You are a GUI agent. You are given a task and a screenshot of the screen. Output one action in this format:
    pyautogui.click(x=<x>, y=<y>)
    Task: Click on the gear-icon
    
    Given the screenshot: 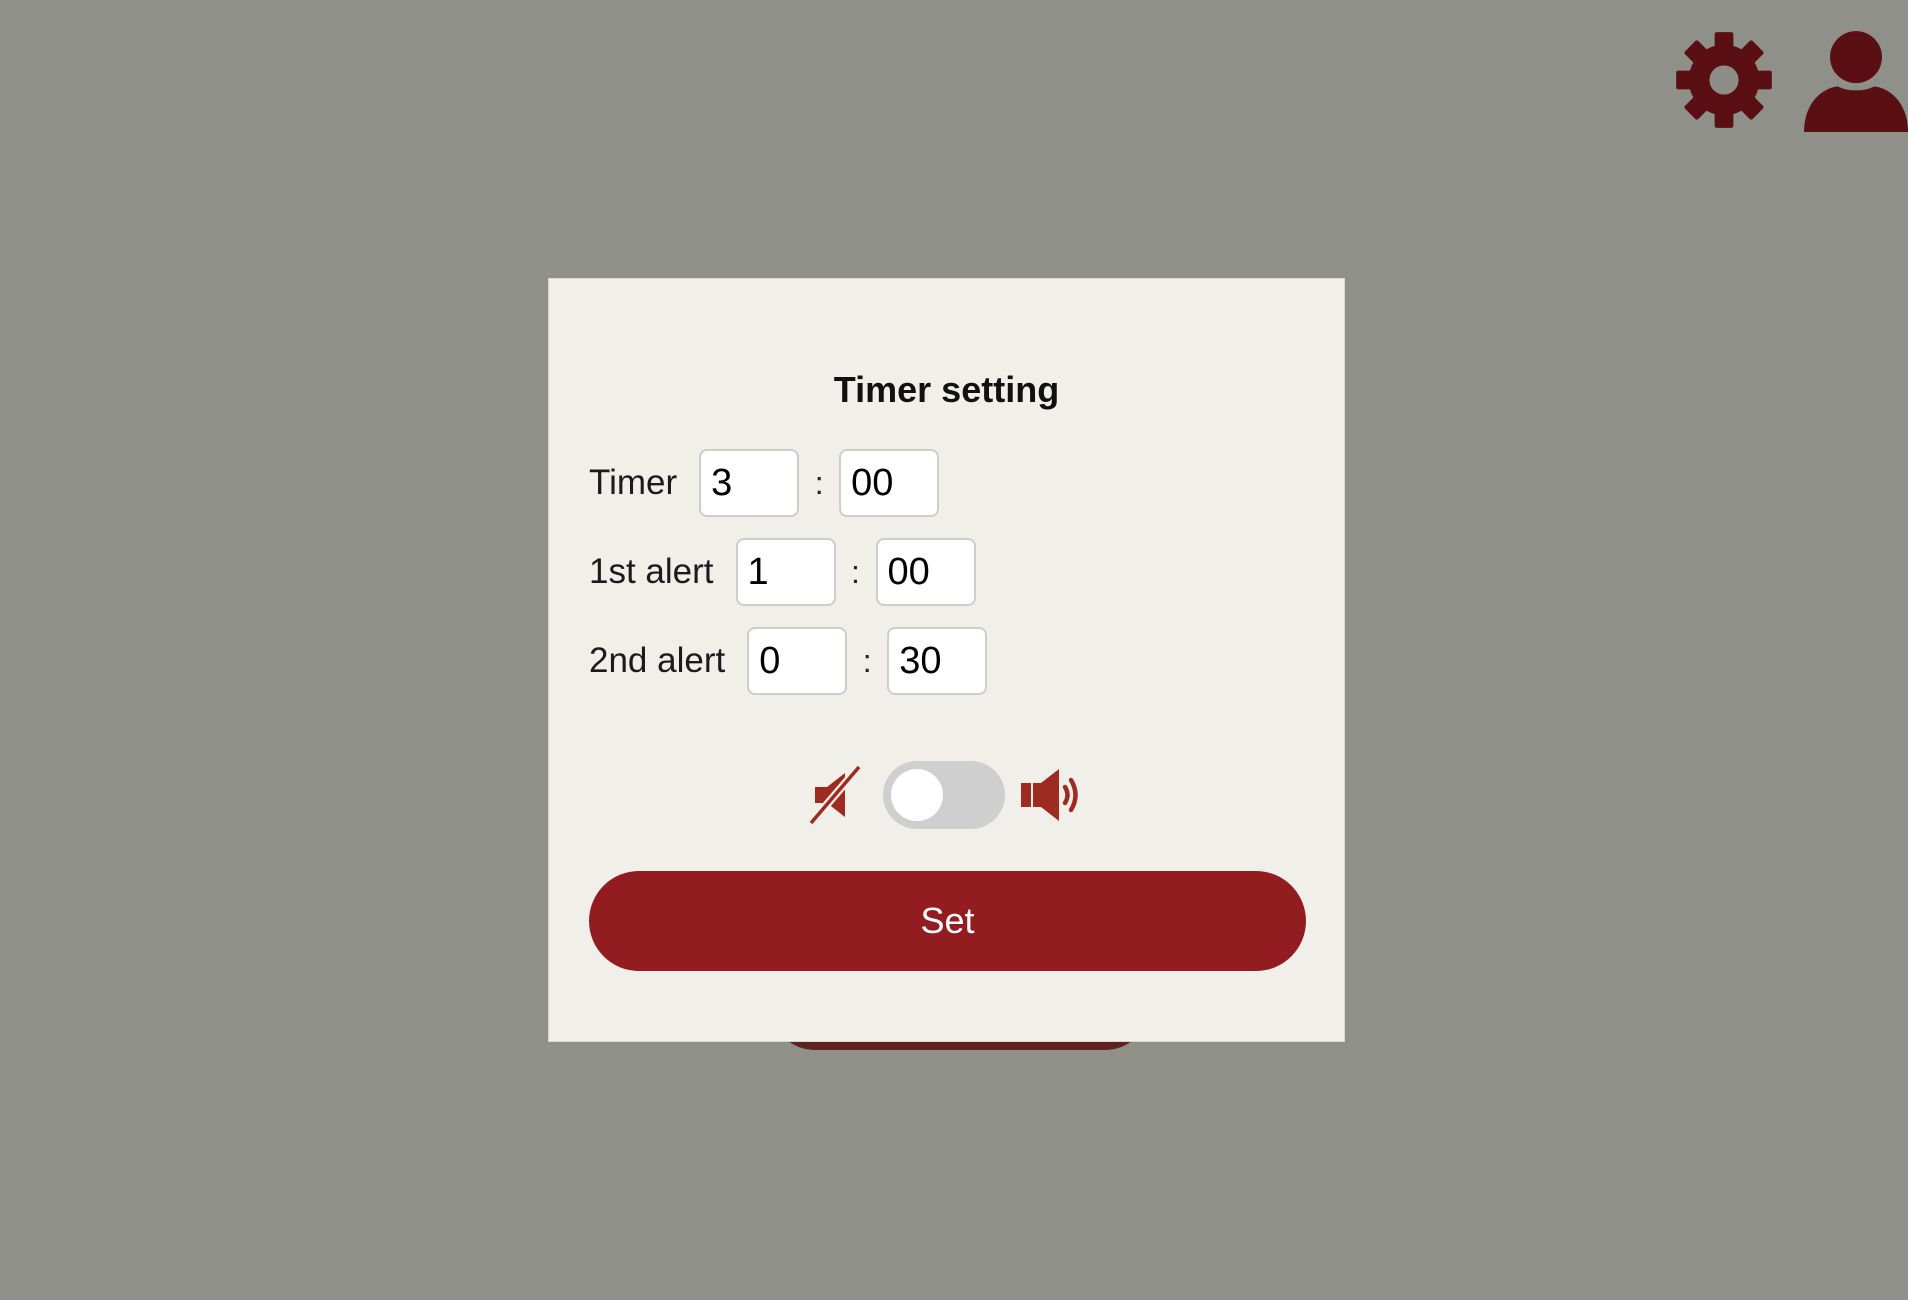 What is the action you would take?
    pyautogui.click(x=1724, y=80)
    